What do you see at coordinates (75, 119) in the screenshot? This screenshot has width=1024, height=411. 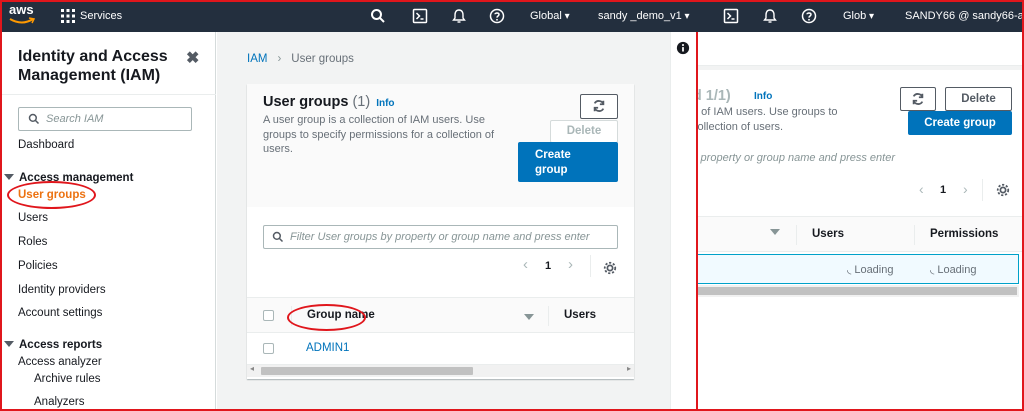 I see `search-placeholder: Search IAM` at bounding box center [75, 119].